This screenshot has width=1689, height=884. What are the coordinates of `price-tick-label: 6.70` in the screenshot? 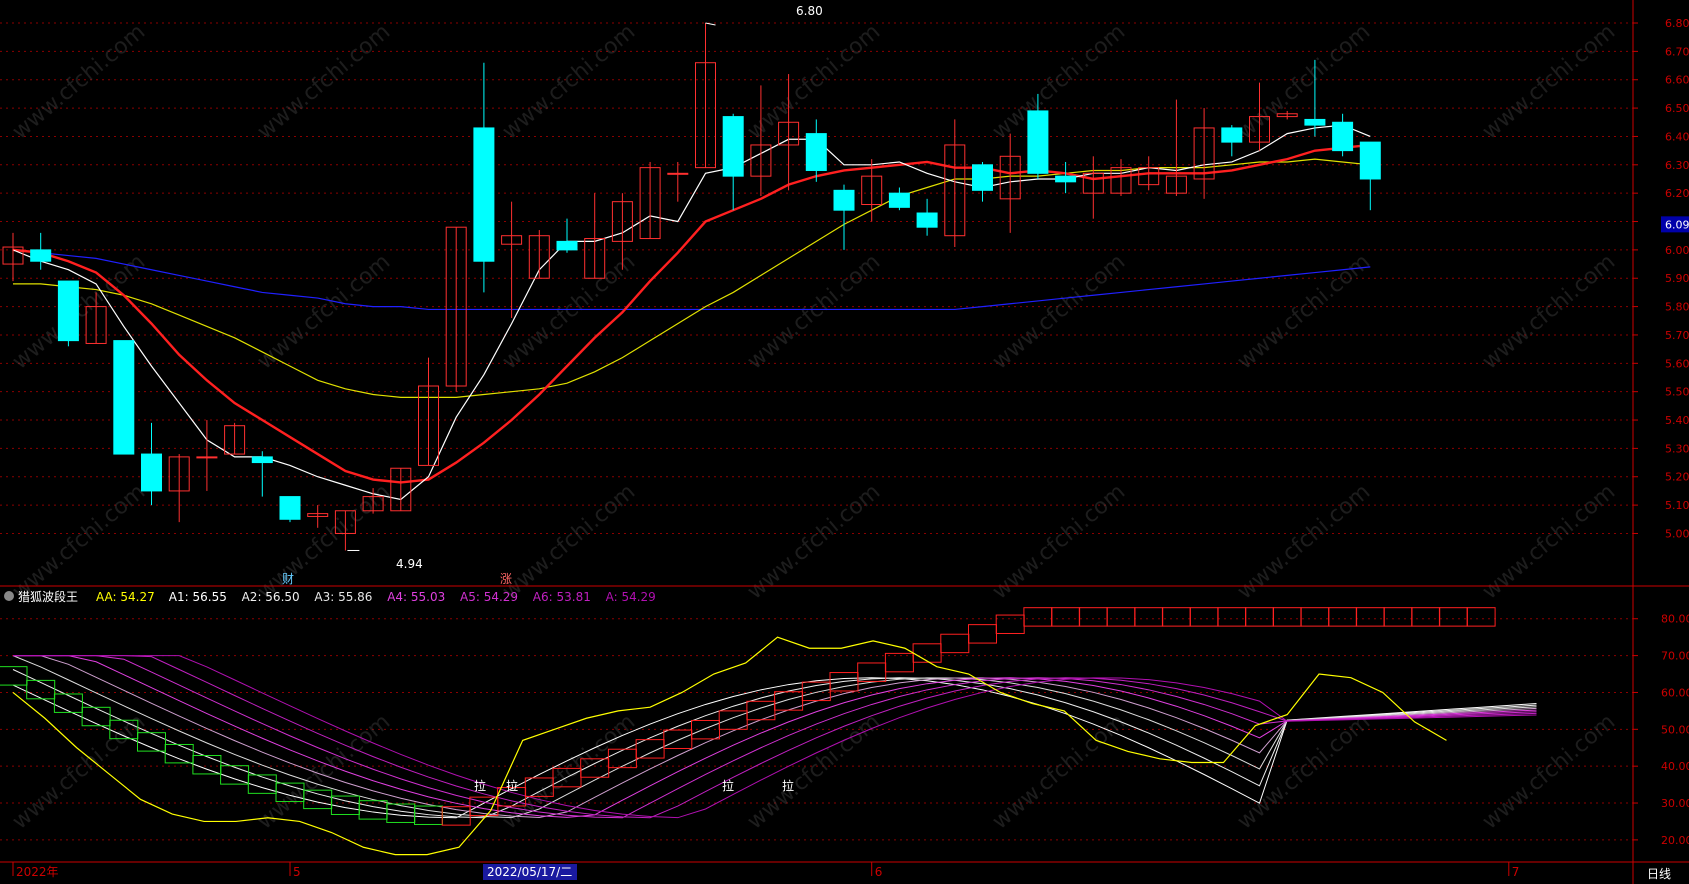 It's located at (1677, 51).